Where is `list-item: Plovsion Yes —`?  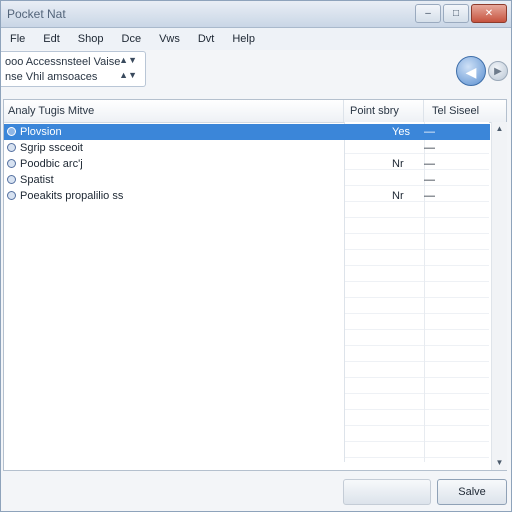
list-item: Plovsion Yes — is located at coordinates (247, 132).